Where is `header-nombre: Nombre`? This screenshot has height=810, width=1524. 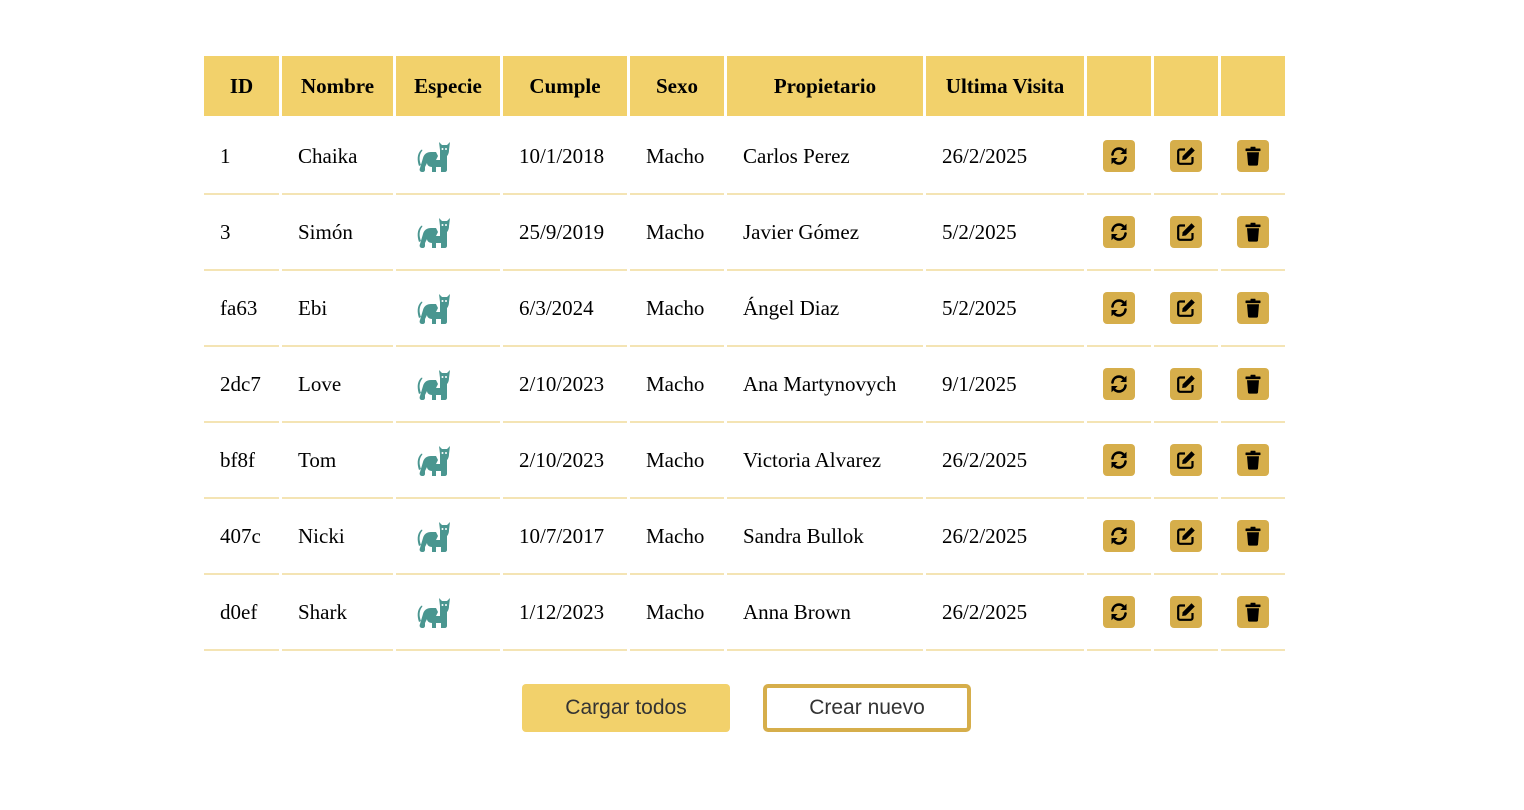
header-nombre: Nombre is located at coordinates (337, 87).